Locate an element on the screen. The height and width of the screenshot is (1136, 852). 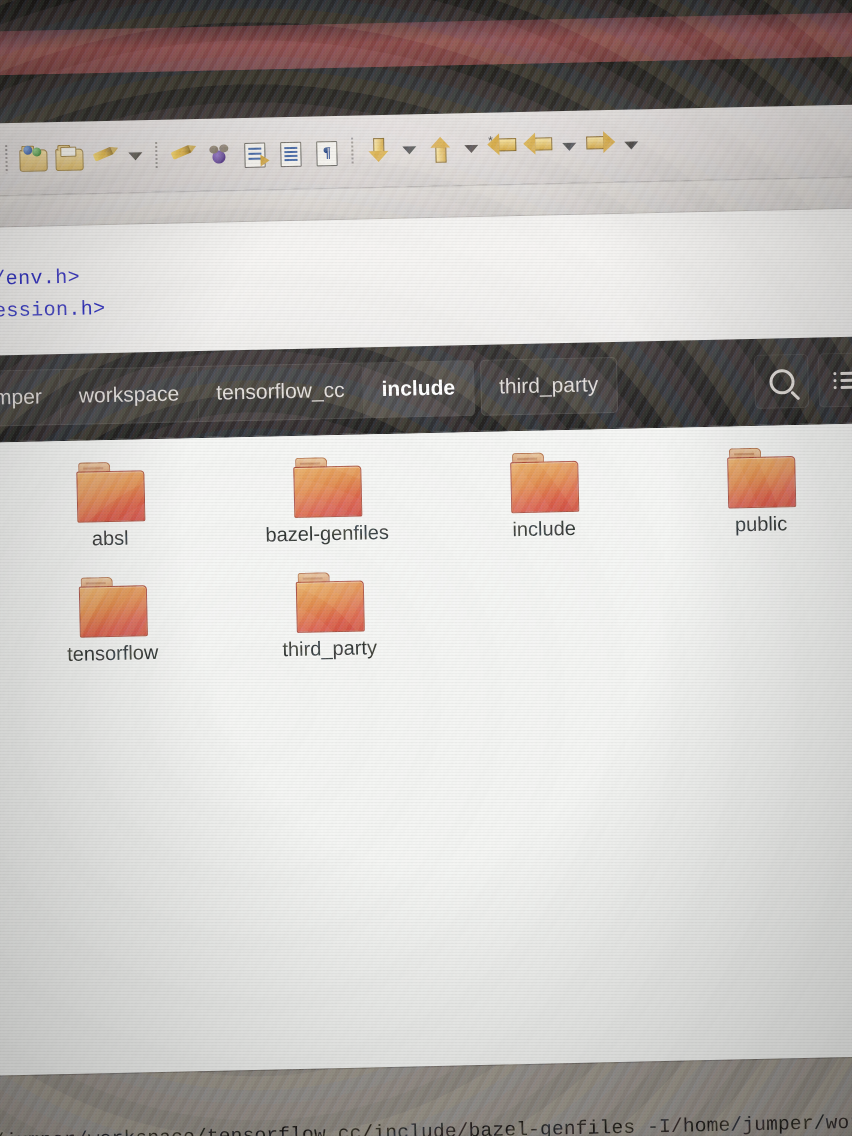
folder-item: tensorflow is located at coordinates (111, 617).